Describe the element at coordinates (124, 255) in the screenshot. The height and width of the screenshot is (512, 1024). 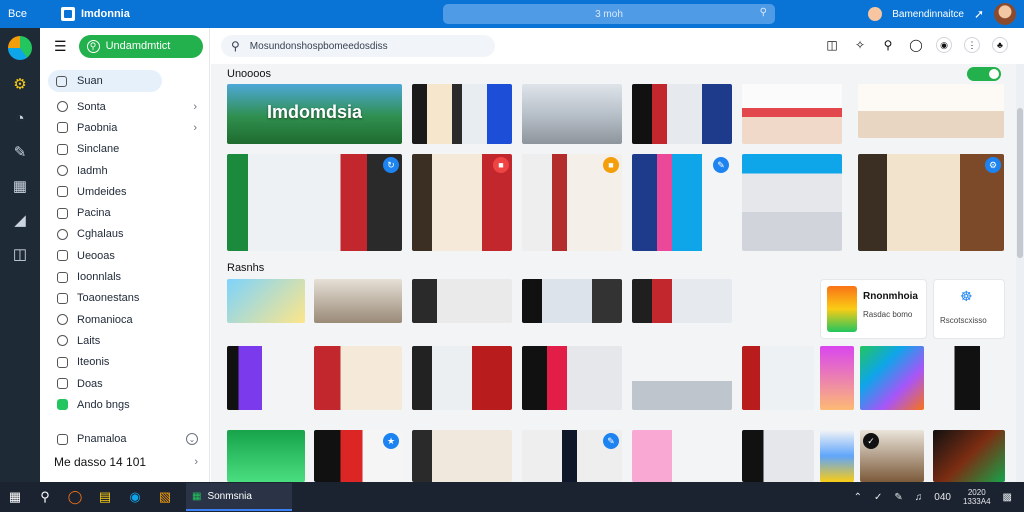
I see `sidebar-item: Ueooas` at that location.